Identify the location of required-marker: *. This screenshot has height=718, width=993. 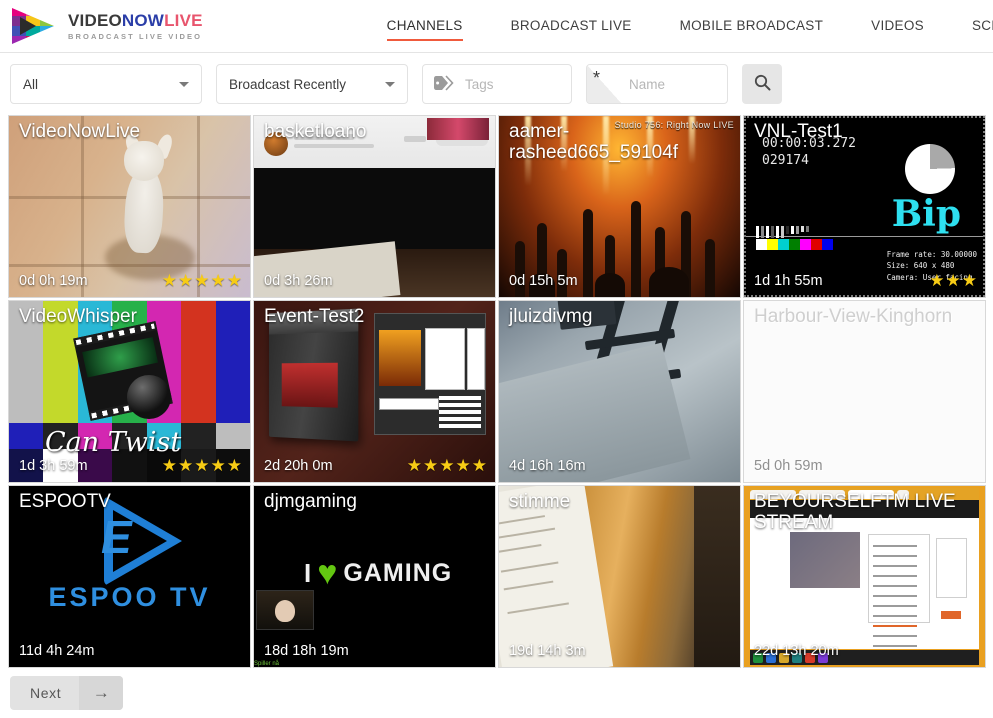
(604, 84).